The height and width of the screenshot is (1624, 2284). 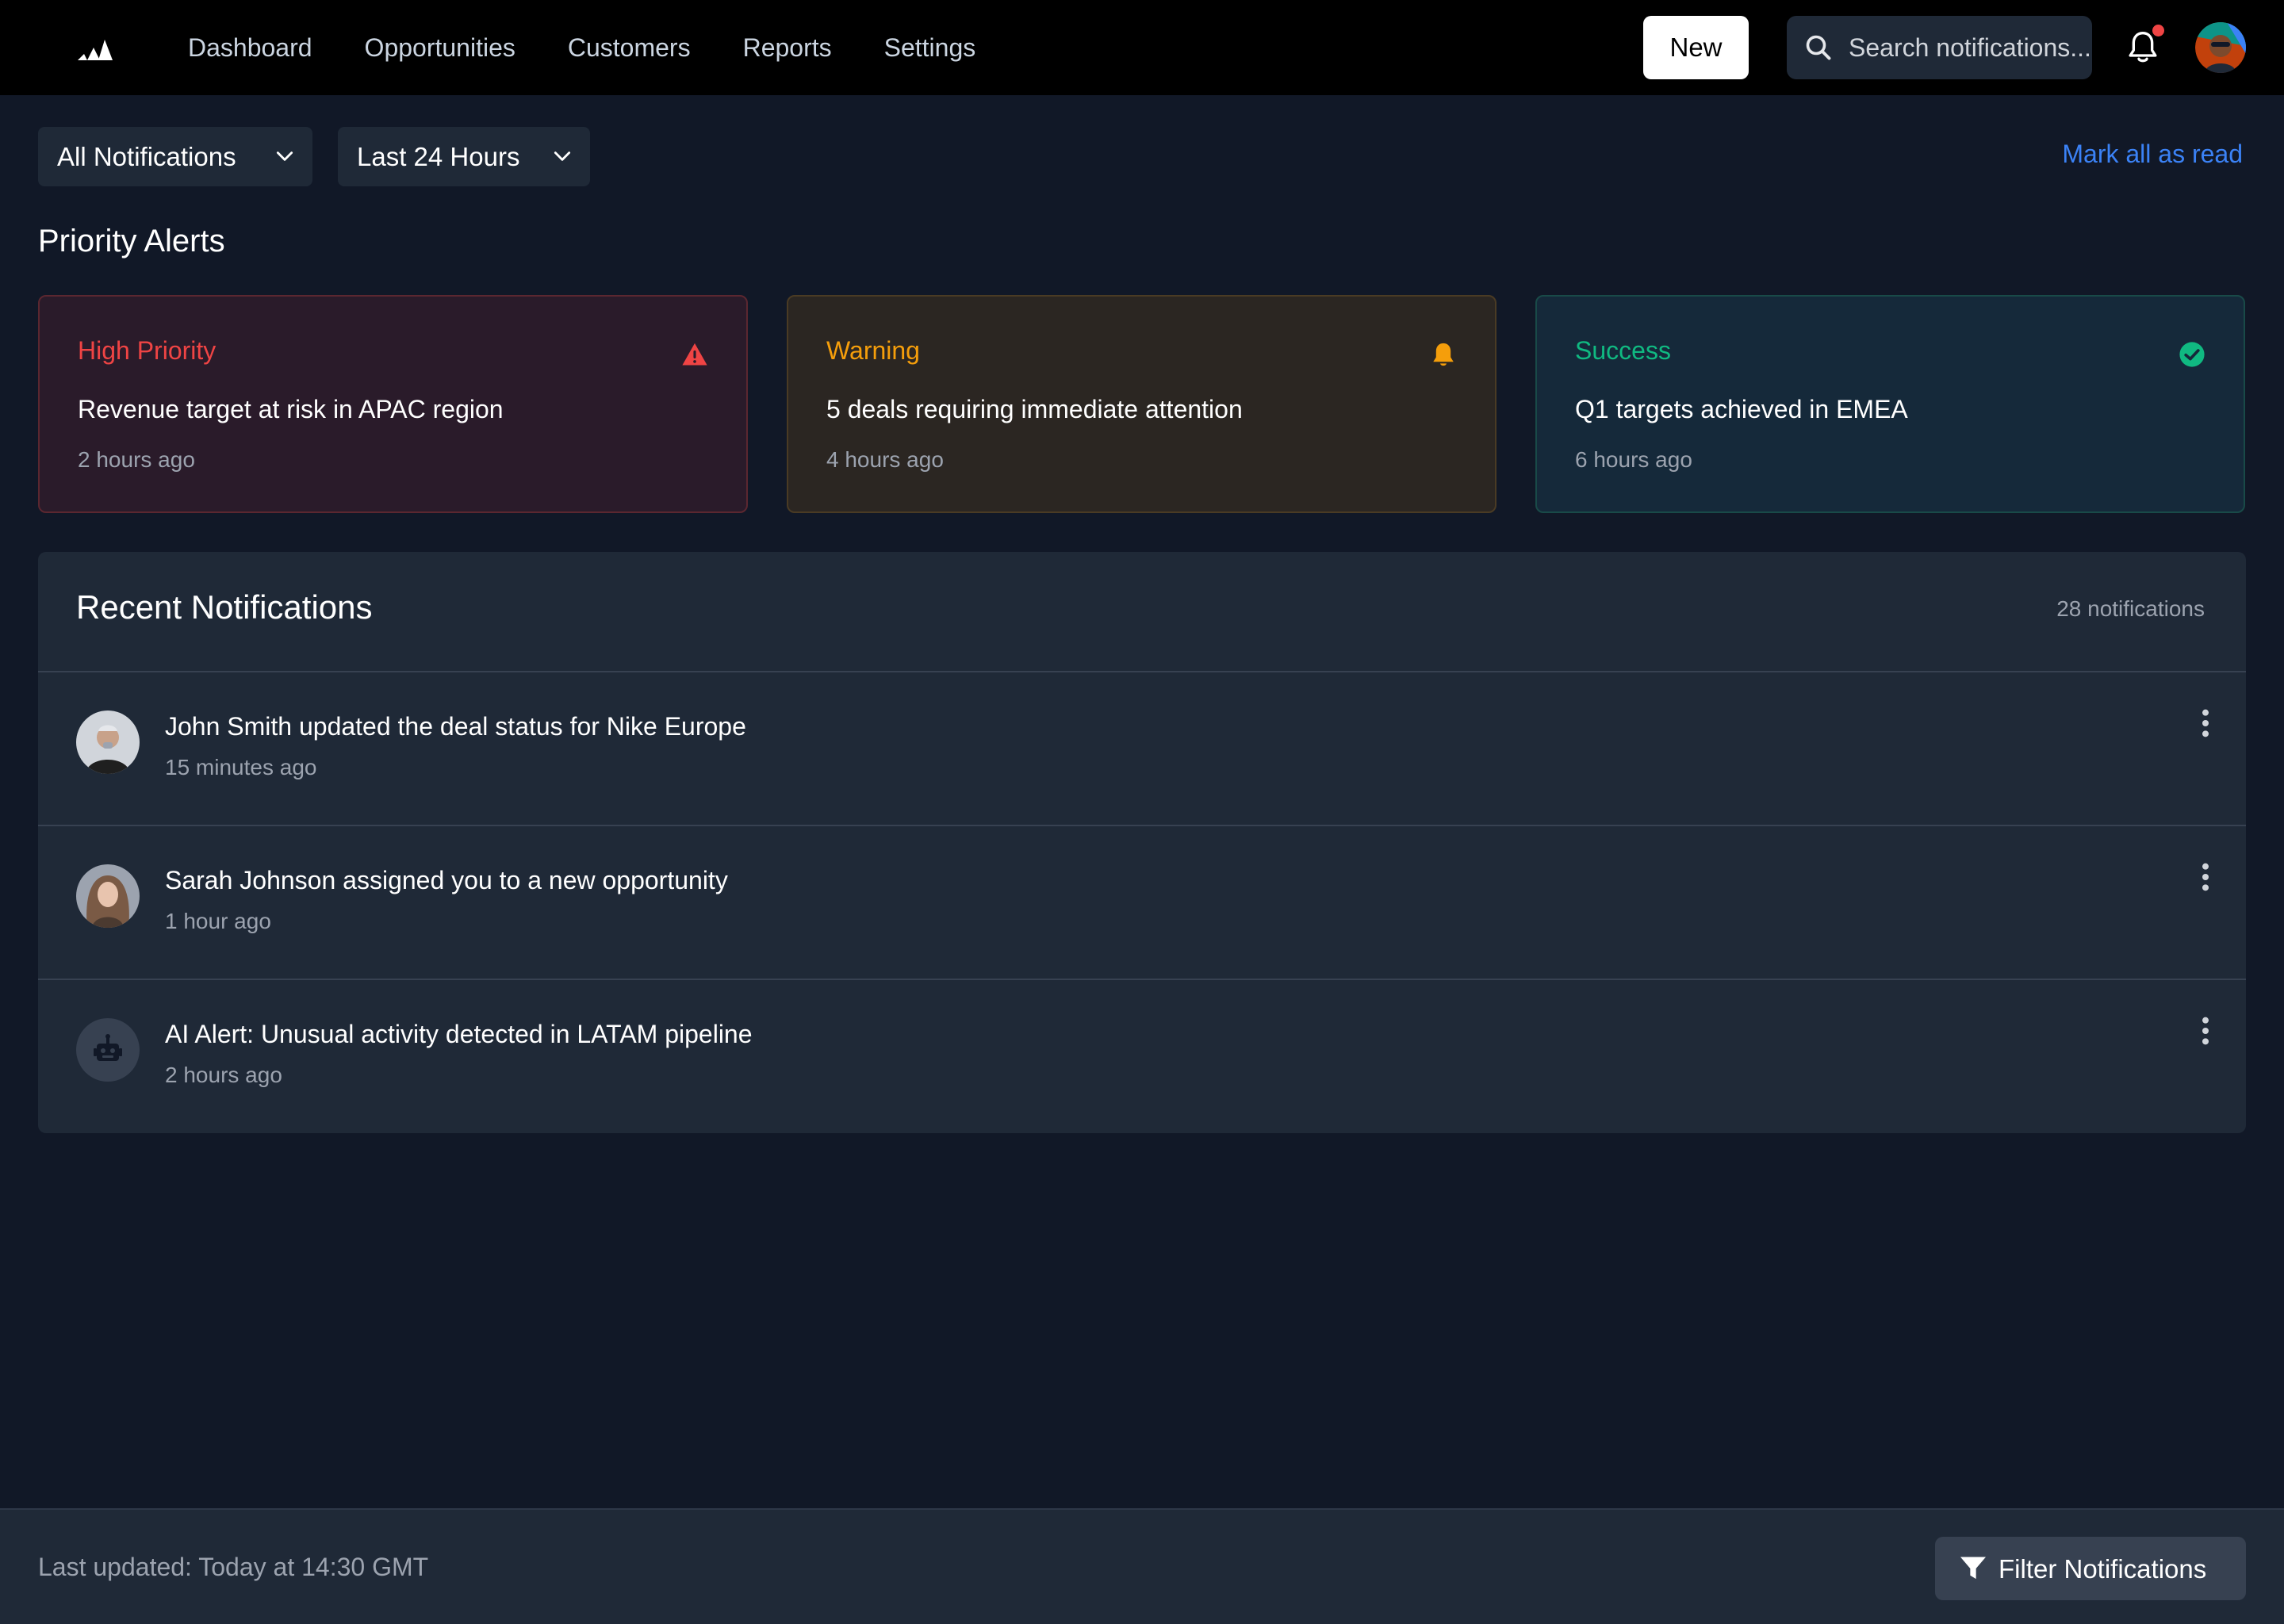 What do you see at coordinates (2130, 608) in the screenshot?
I see `notification-count: 28 notifications` at bounding box center [2130, 608].